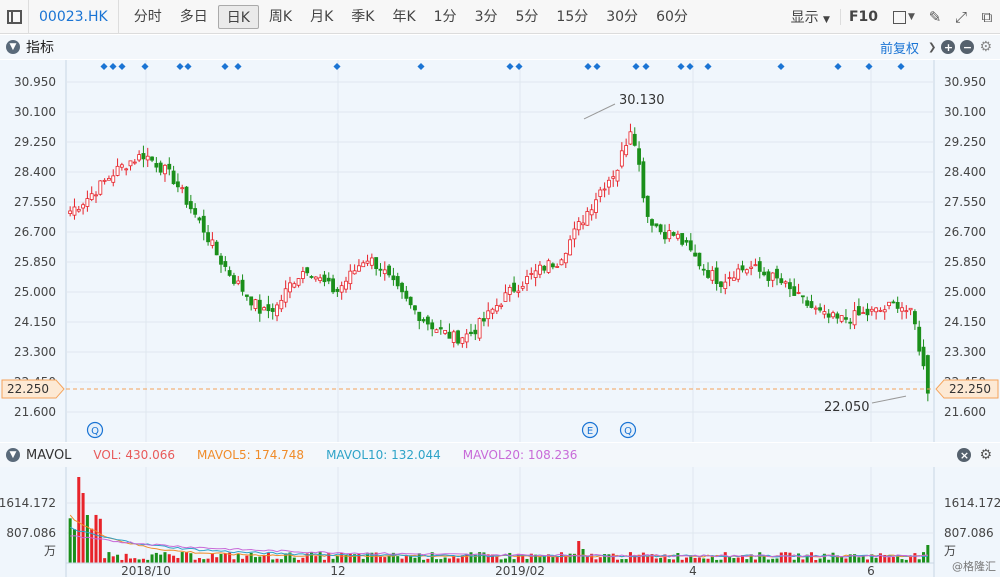 The width and height of the screenshot is (1000, 577). I want to click on period-tab: 多日, so click(194, 17).